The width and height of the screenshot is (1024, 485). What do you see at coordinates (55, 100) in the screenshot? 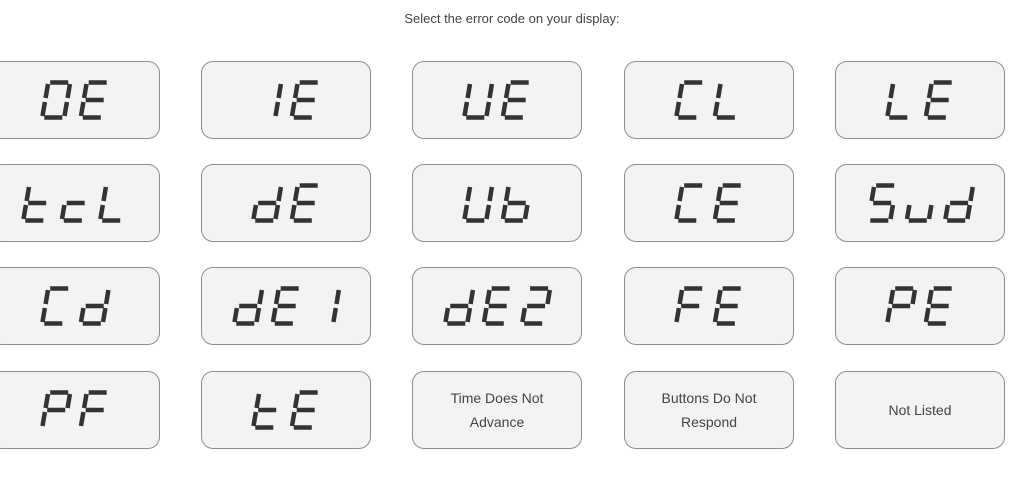
I see `lcd-digit-O` at bounding box center [55, 100].